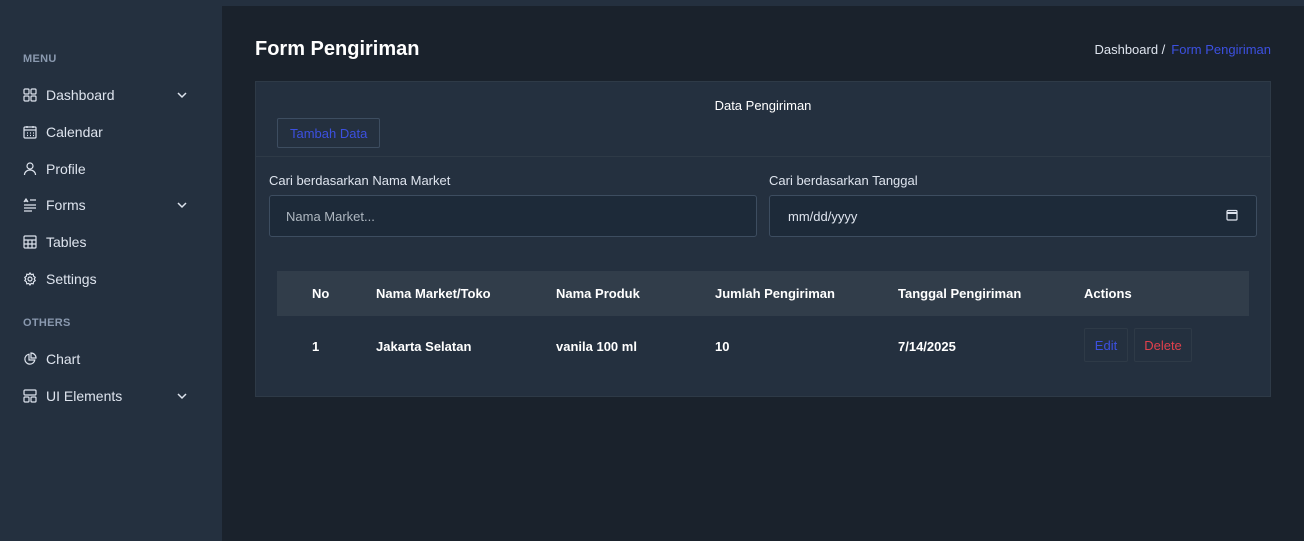  Describe the element at coordinates (30, 396) in the screenshot. I see `layout-icon` at that location.